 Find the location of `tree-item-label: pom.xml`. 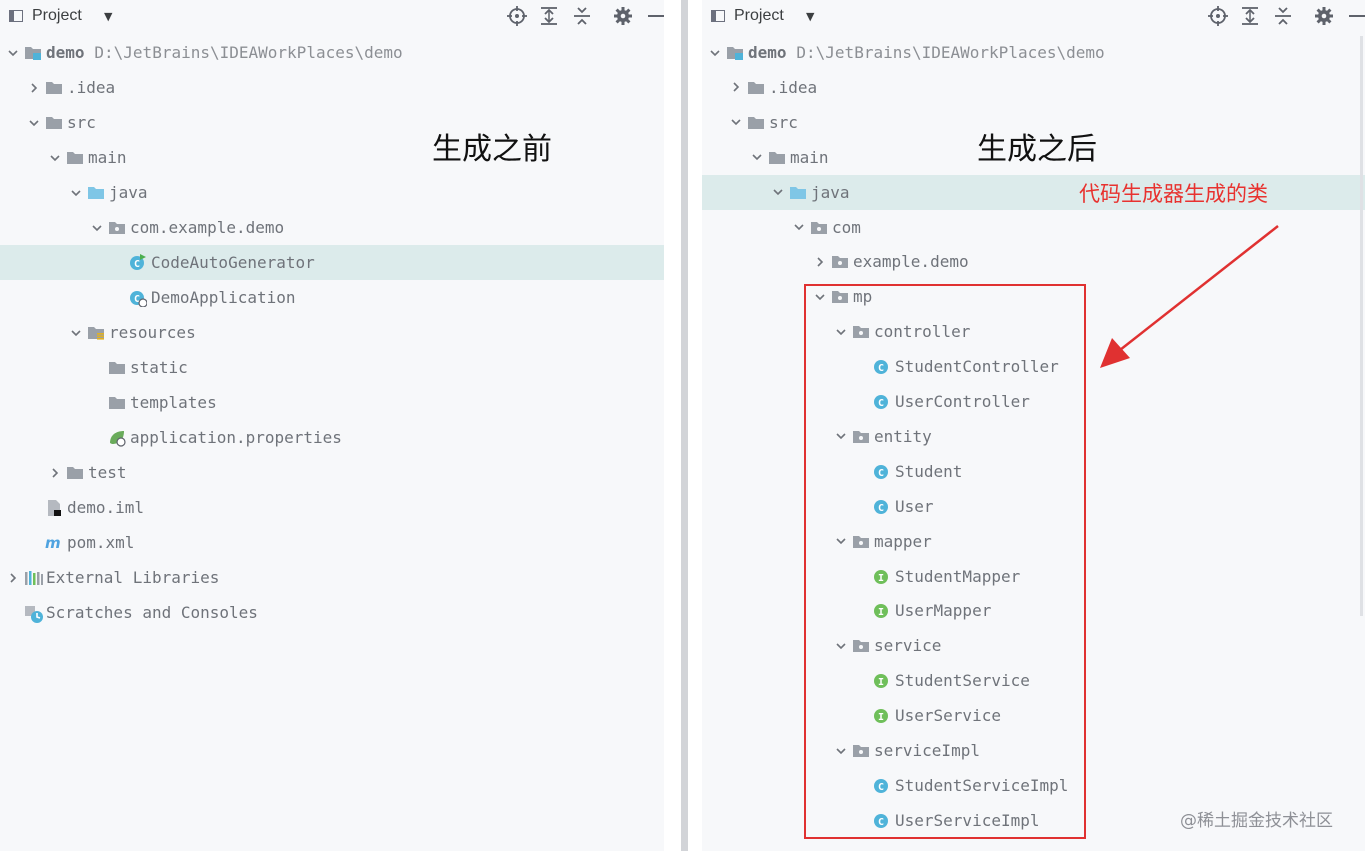

tree-item-label: pom.xml is located at coordinates (101, 542).